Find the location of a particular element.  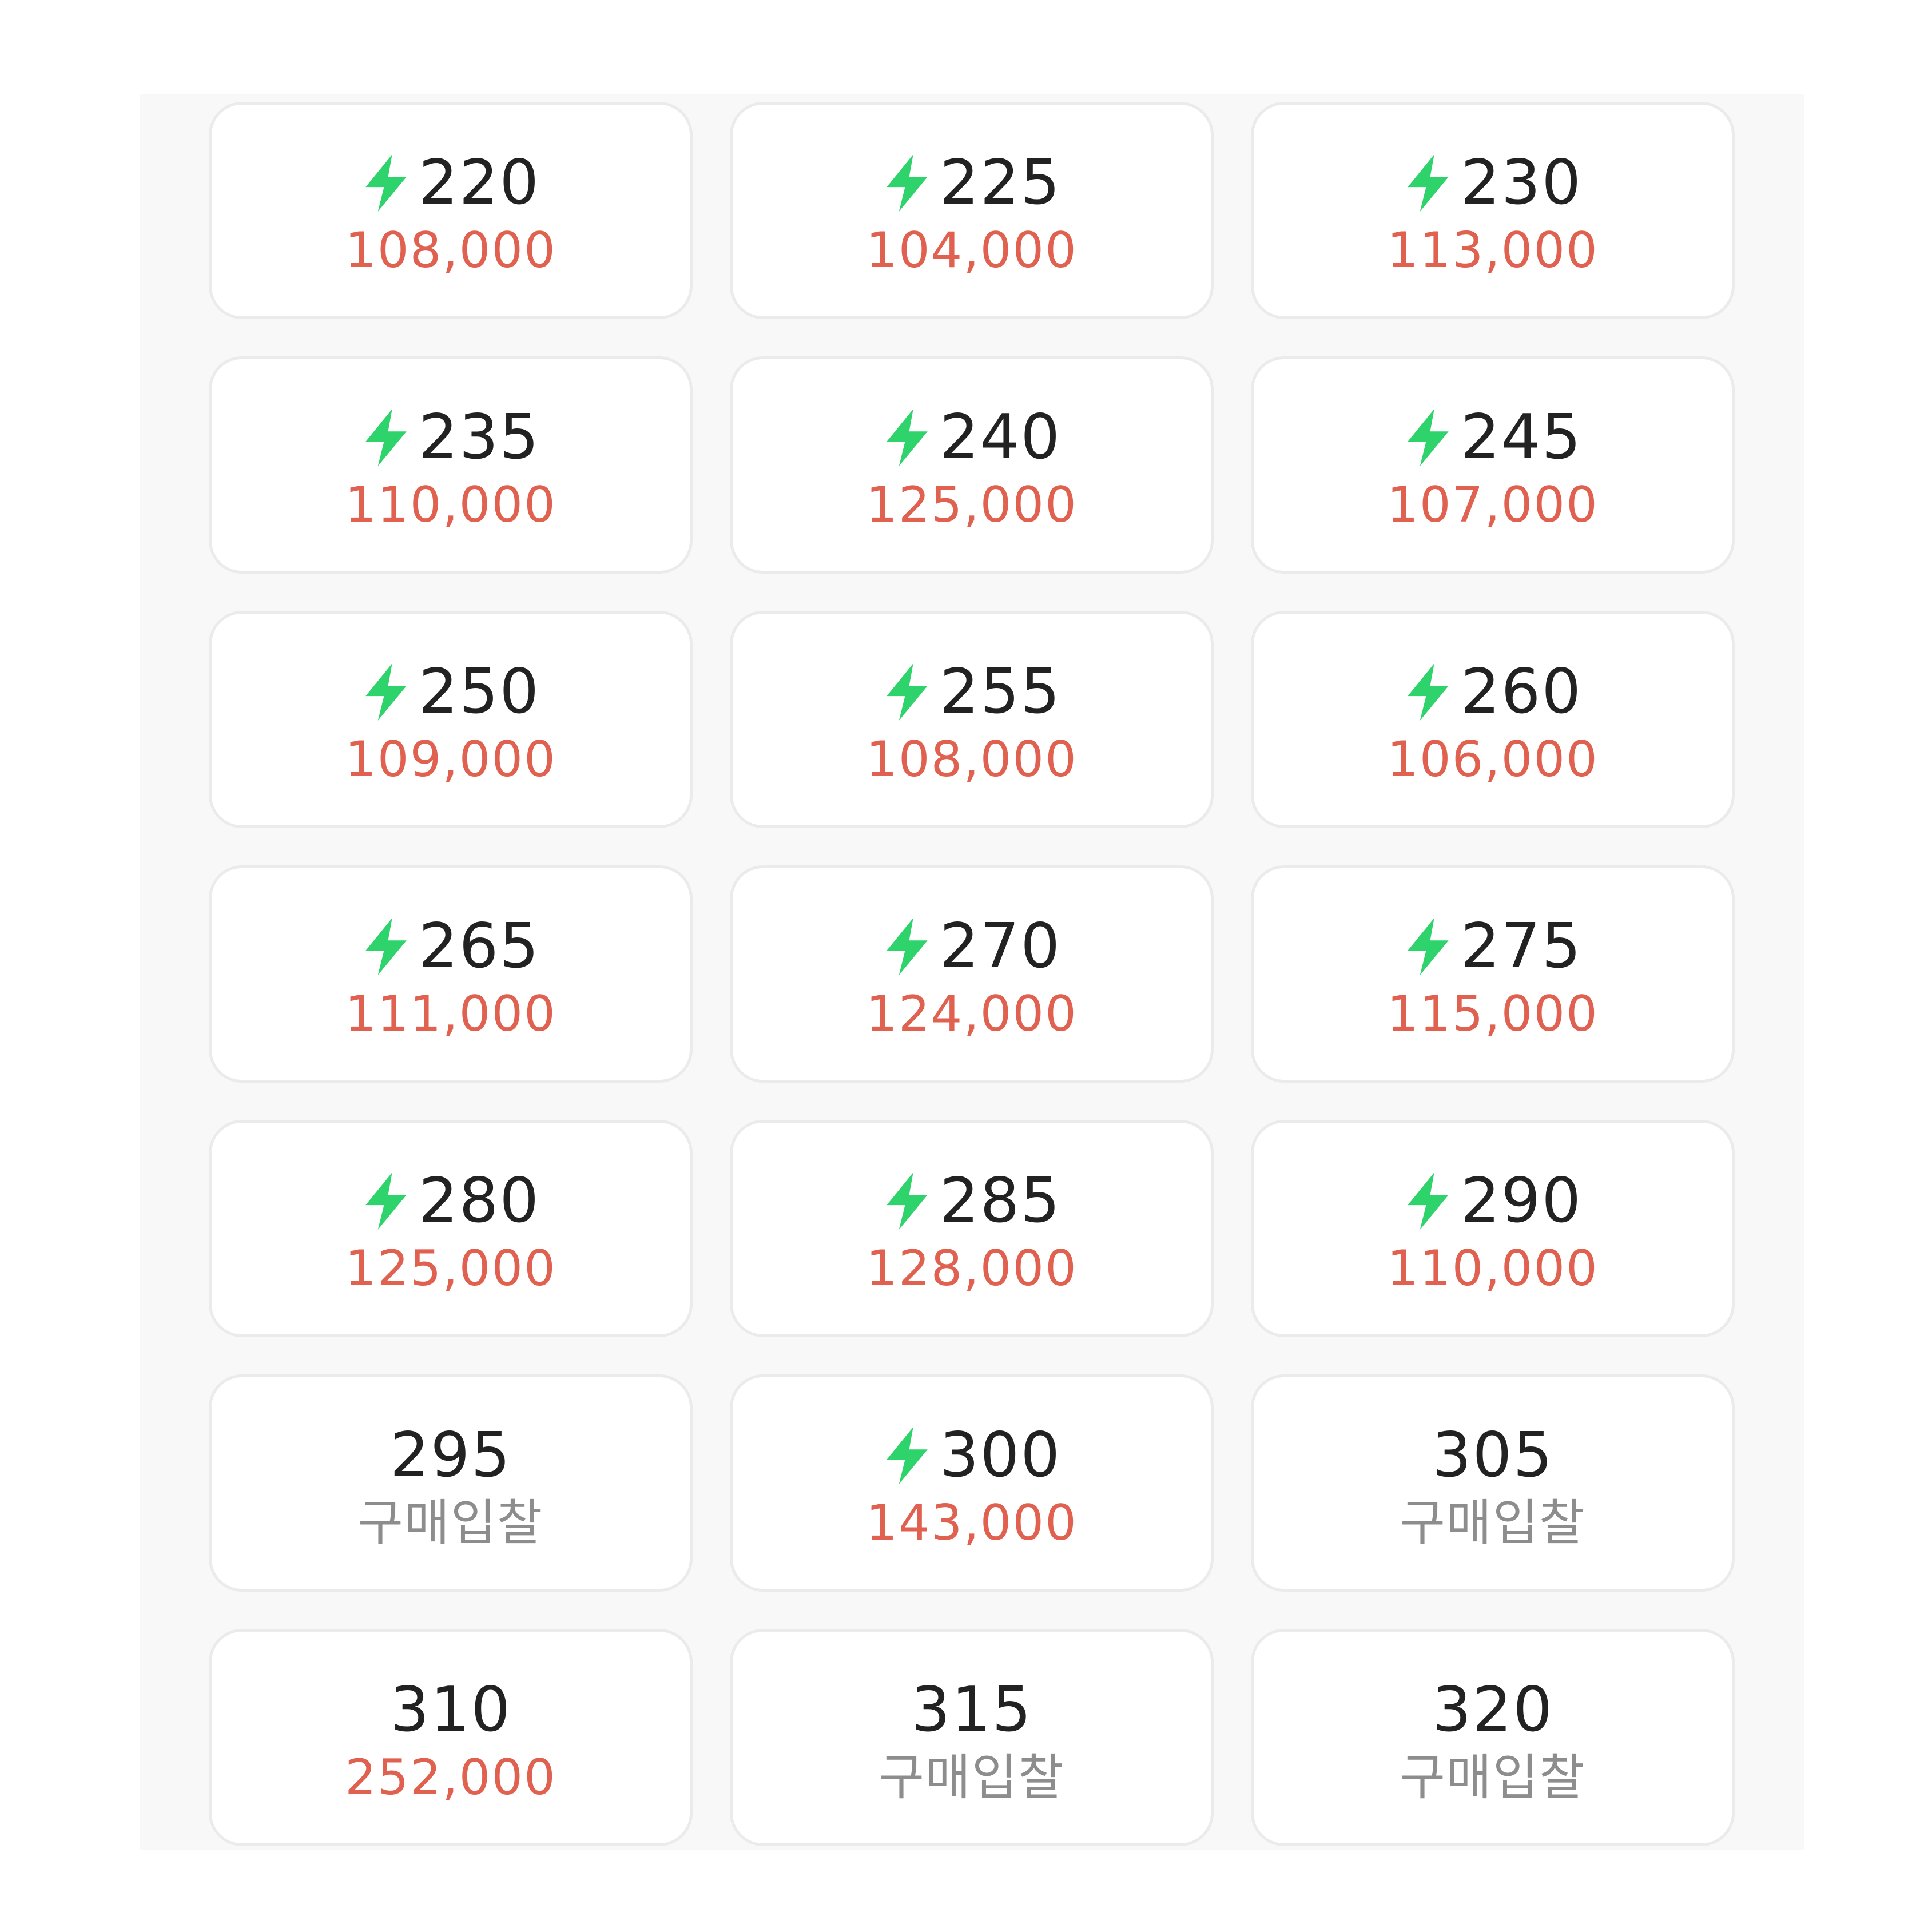

size-label: 320 is located at coordinates (1493, 1710).